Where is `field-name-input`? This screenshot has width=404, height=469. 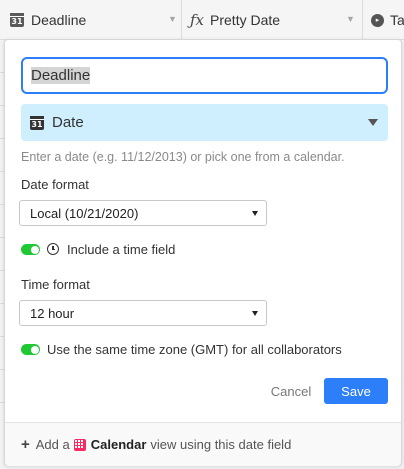 field-name-input is located at coordinates (204, 75).